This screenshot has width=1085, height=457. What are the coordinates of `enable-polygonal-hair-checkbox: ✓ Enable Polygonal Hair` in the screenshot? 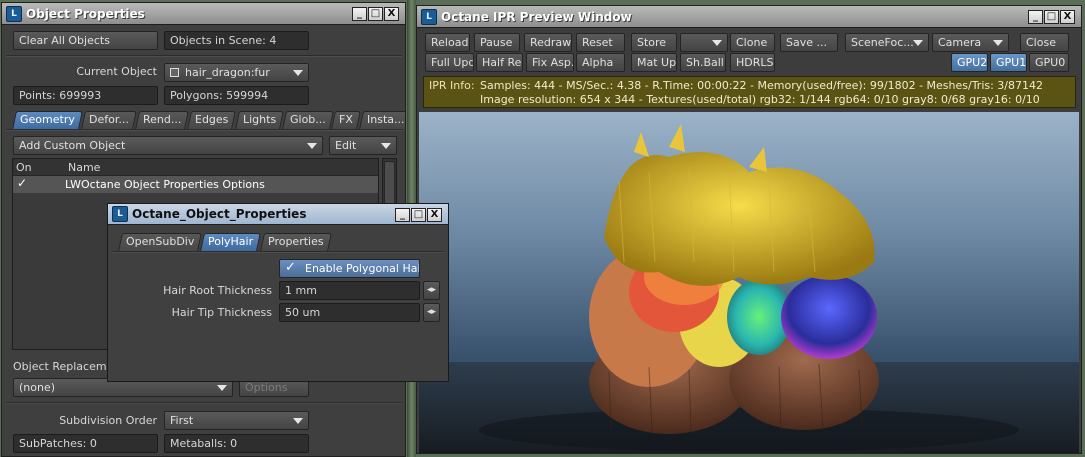 It's located at (349, 268).